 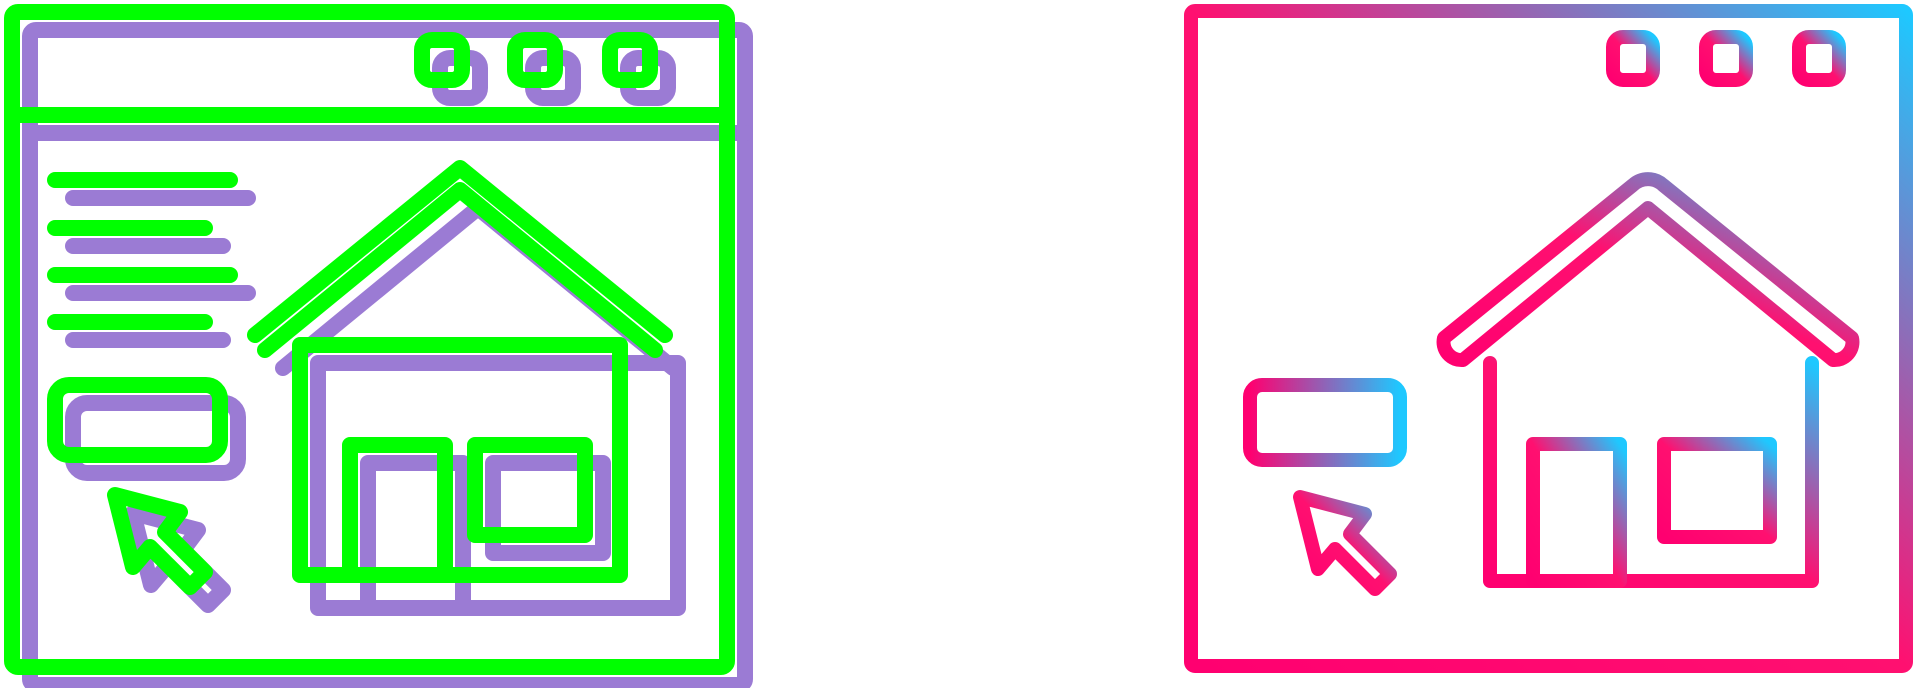 I want to click on house-roof, so click(x=1648, y=270).